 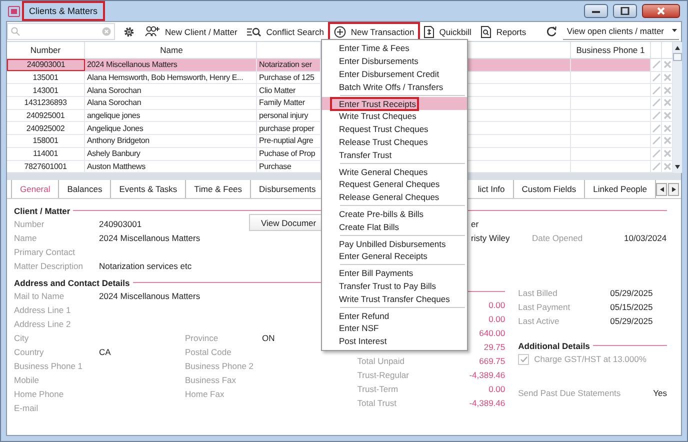 I want to click on table-cell: 7827601001, so click(x=46, y=166).